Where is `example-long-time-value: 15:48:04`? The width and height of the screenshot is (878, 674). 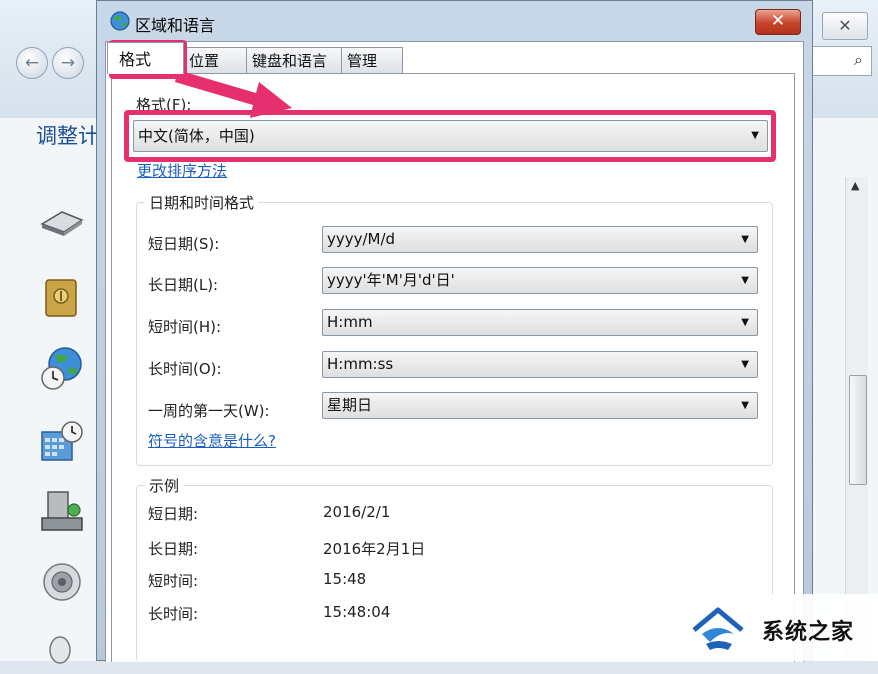 example-long-time-value: 15:48:04 is located at coordinates (357, 612).